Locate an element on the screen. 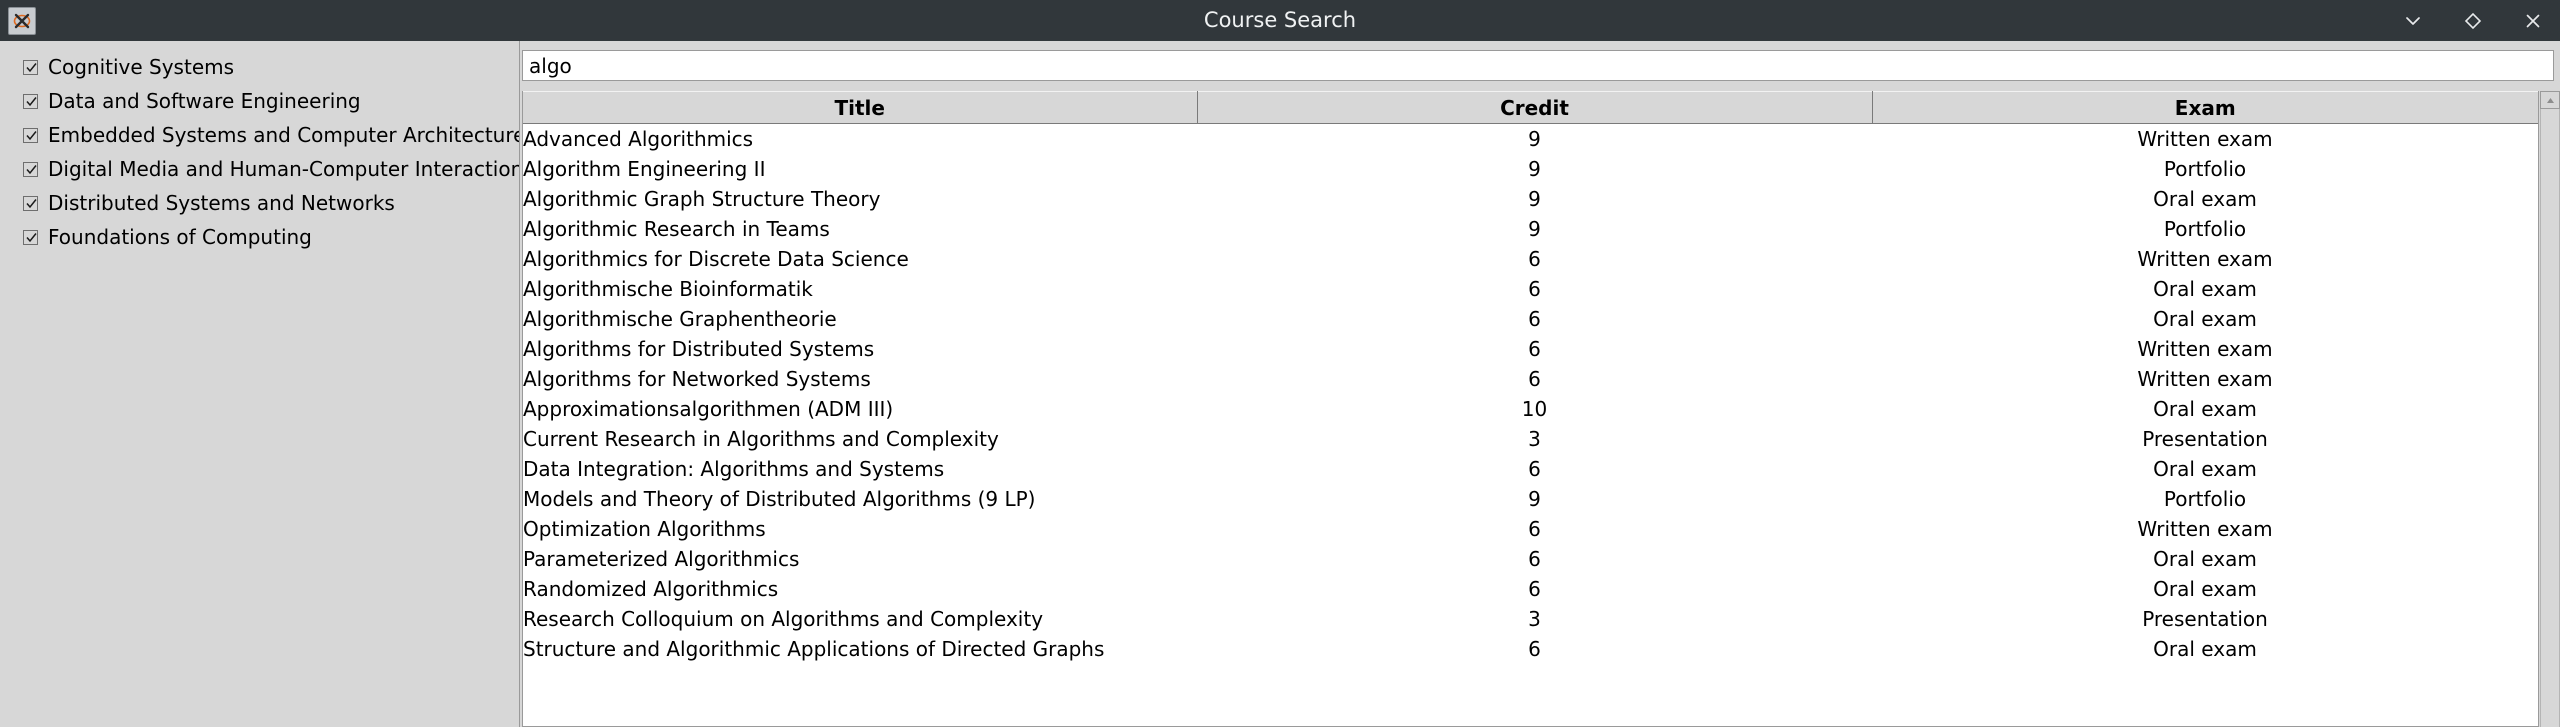 Image resolution: width=2560 pixels, height=727 pixels. table-row: Advanced Algorithmics 9 Written exam is located at coordinates (1530, 139).